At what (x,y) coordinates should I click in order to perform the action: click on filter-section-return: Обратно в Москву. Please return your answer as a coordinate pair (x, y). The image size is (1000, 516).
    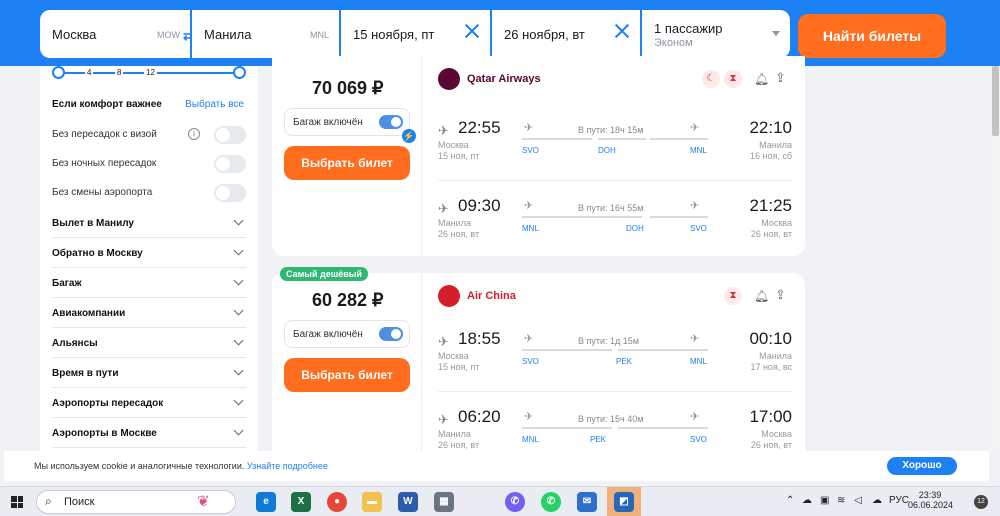
    Looking at the image, I should click on (149, 253).